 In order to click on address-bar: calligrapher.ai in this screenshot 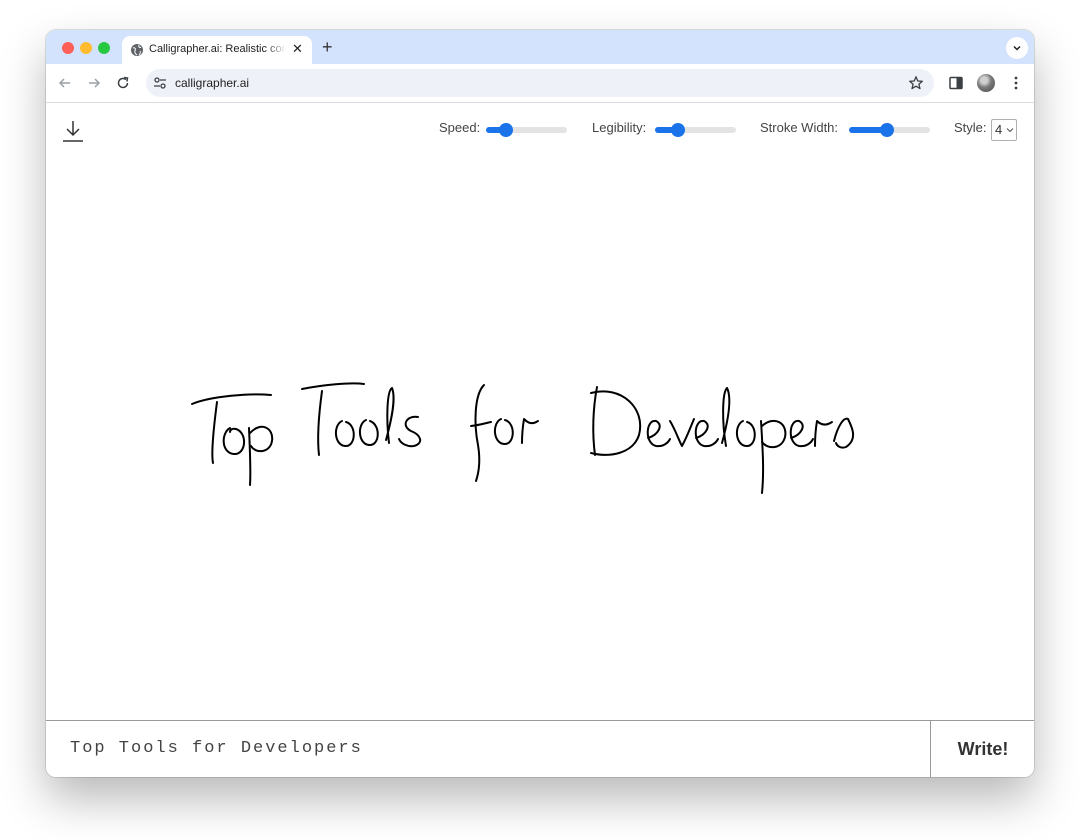, I will do `click(540, 83)`.